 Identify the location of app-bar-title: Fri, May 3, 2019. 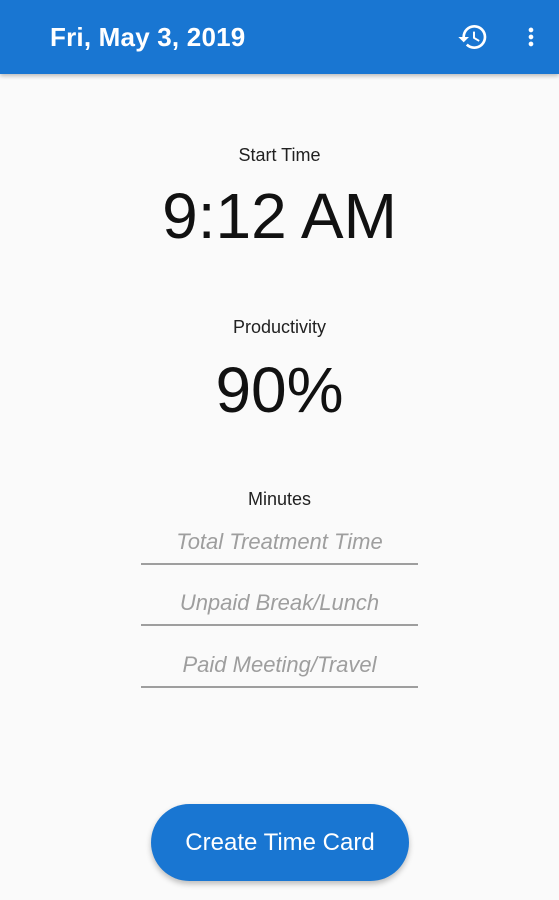
(148, 37).